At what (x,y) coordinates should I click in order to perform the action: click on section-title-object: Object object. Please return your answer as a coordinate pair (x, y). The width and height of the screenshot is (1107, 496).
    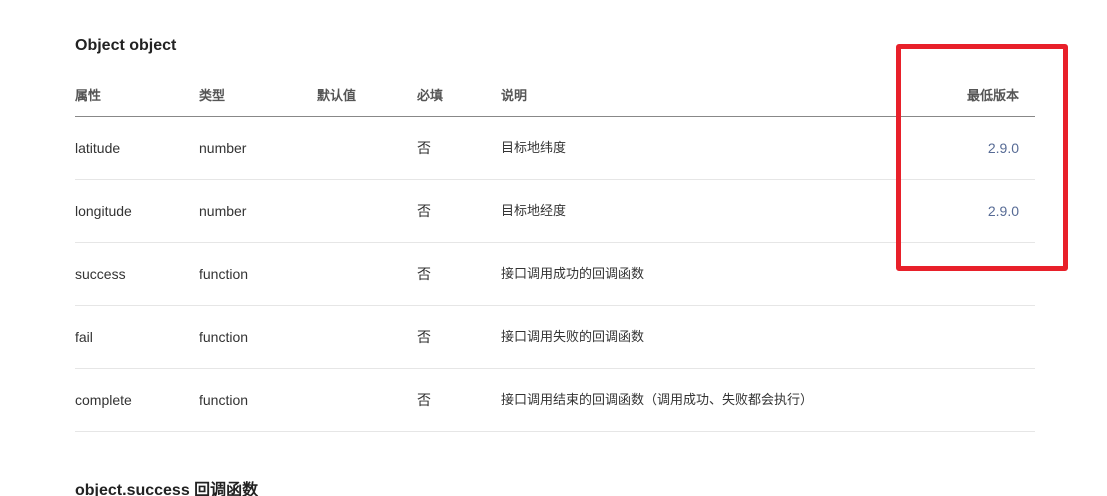
    Looking at the image, I should click on (126, 45).